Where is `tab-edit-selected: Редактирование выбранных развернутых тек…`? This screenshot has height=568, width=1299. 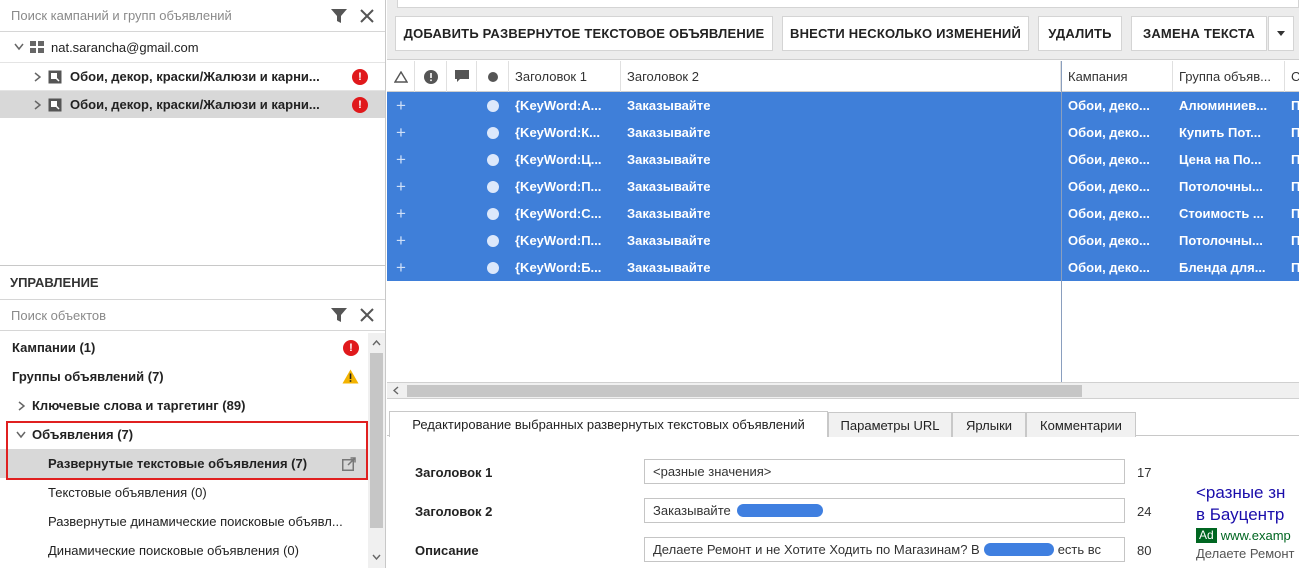 tab-edit-selected: Редактирование выбранных развернутых тек… is located at coordinates (608, 424).